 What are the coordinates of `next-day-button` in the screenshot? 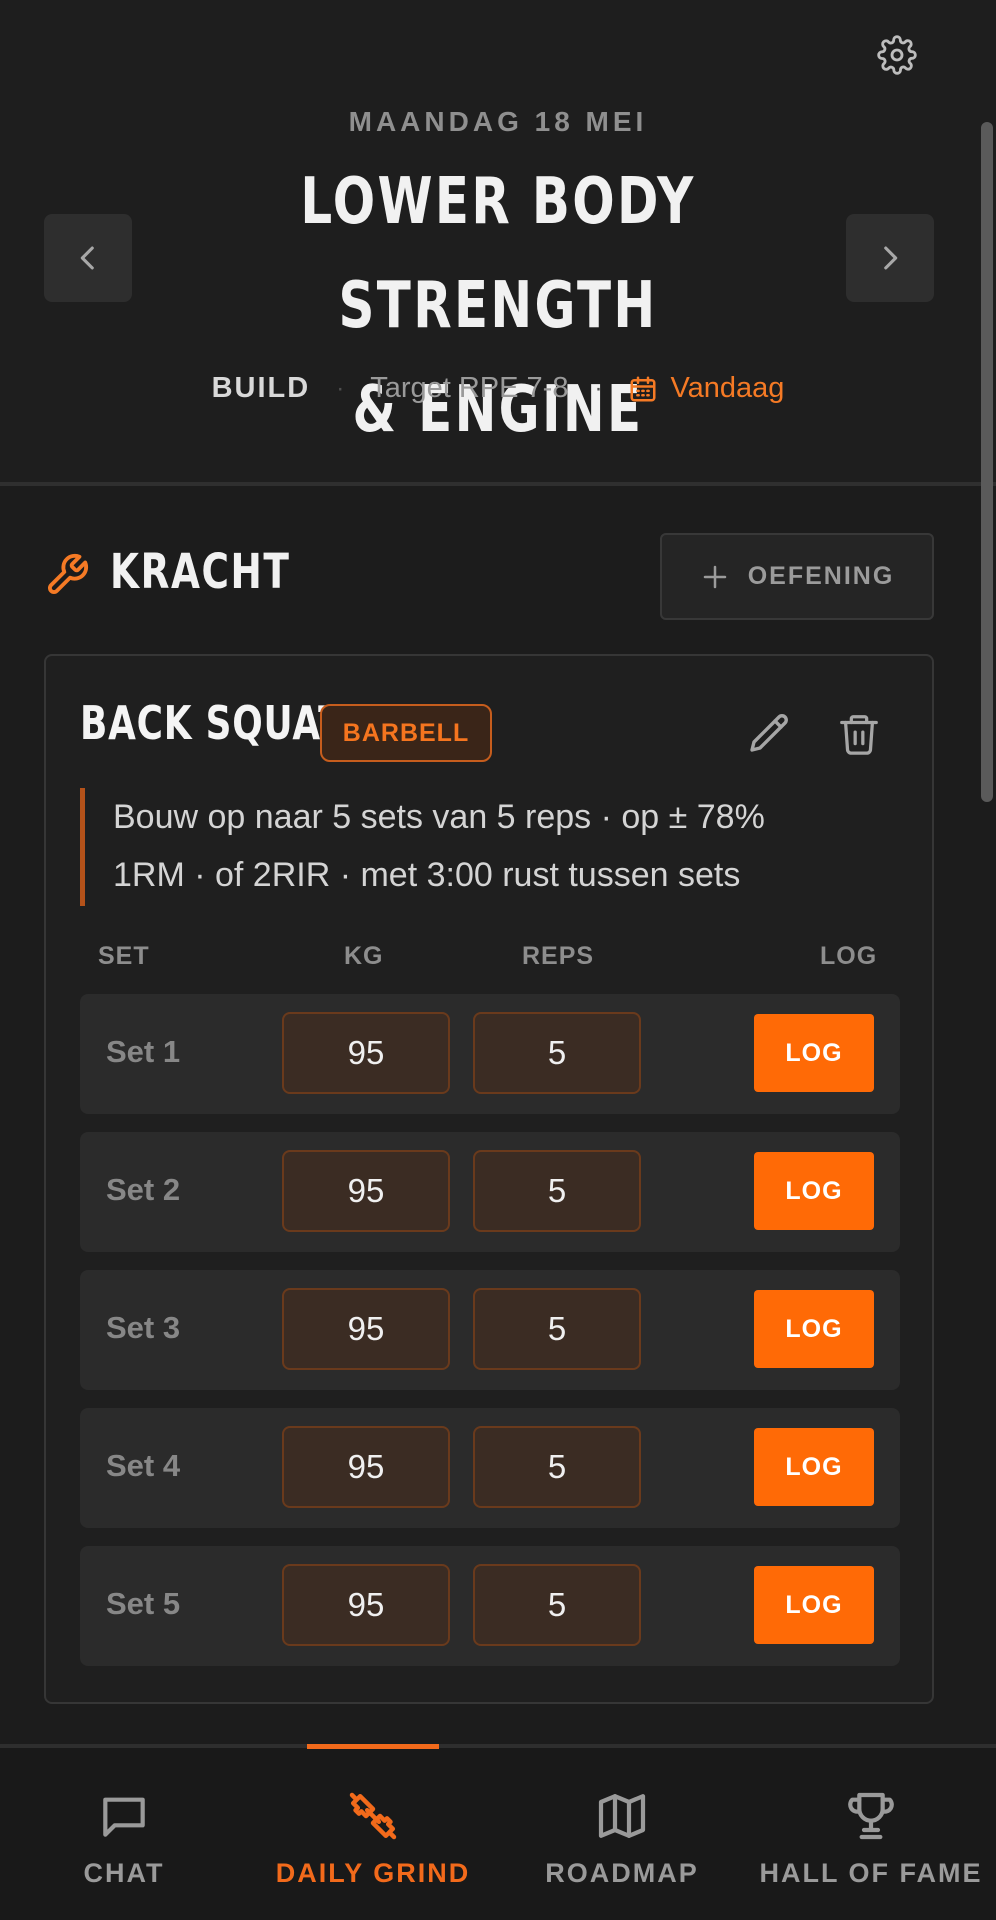 It's located at (890, 258).